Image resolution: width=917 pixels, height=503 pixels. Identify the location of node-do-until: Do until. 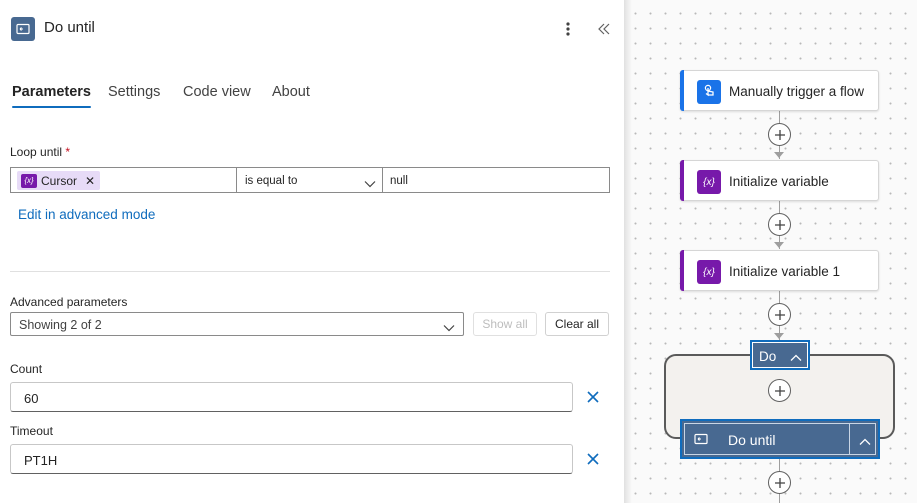
(780, 439).